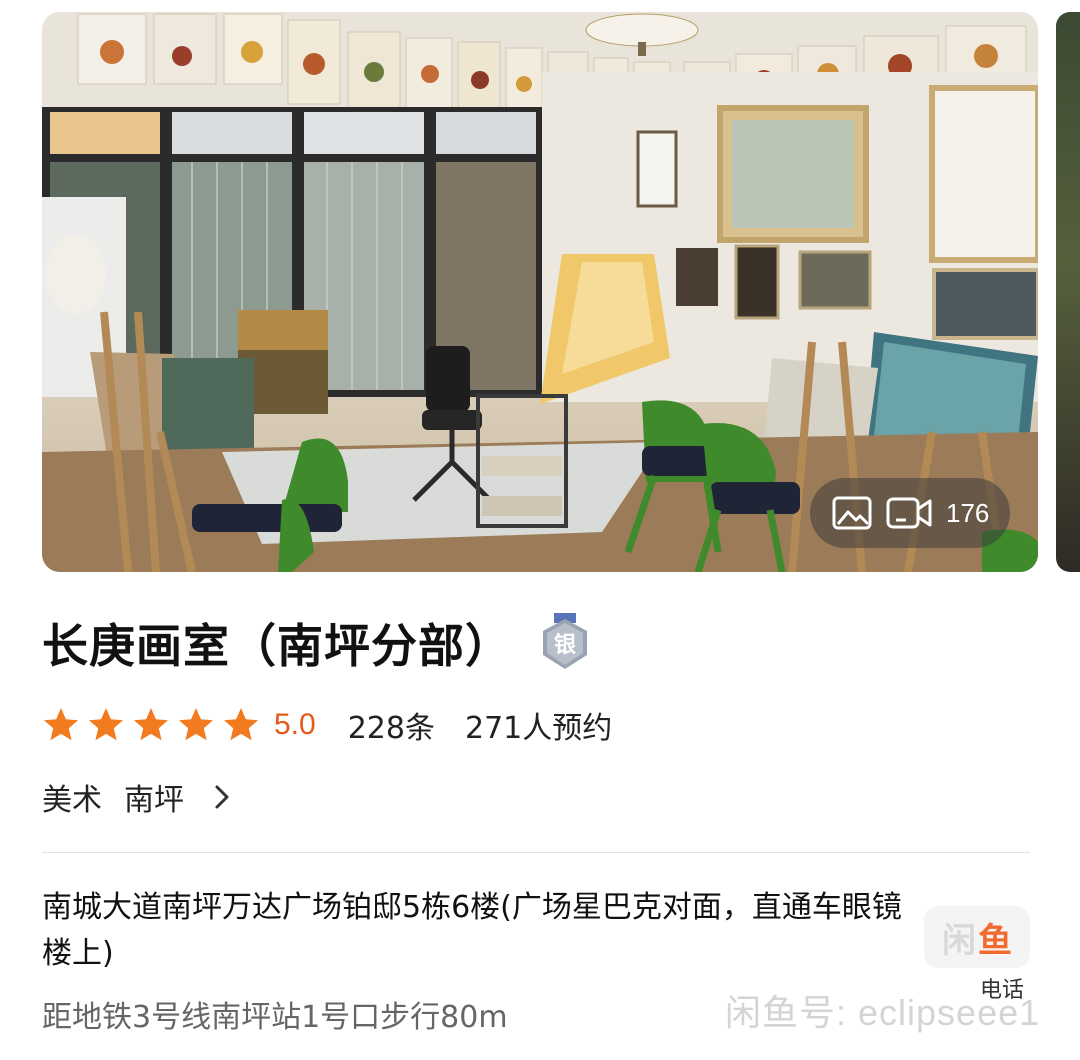  I want to click on category-type: 美术, so click(72, 800).